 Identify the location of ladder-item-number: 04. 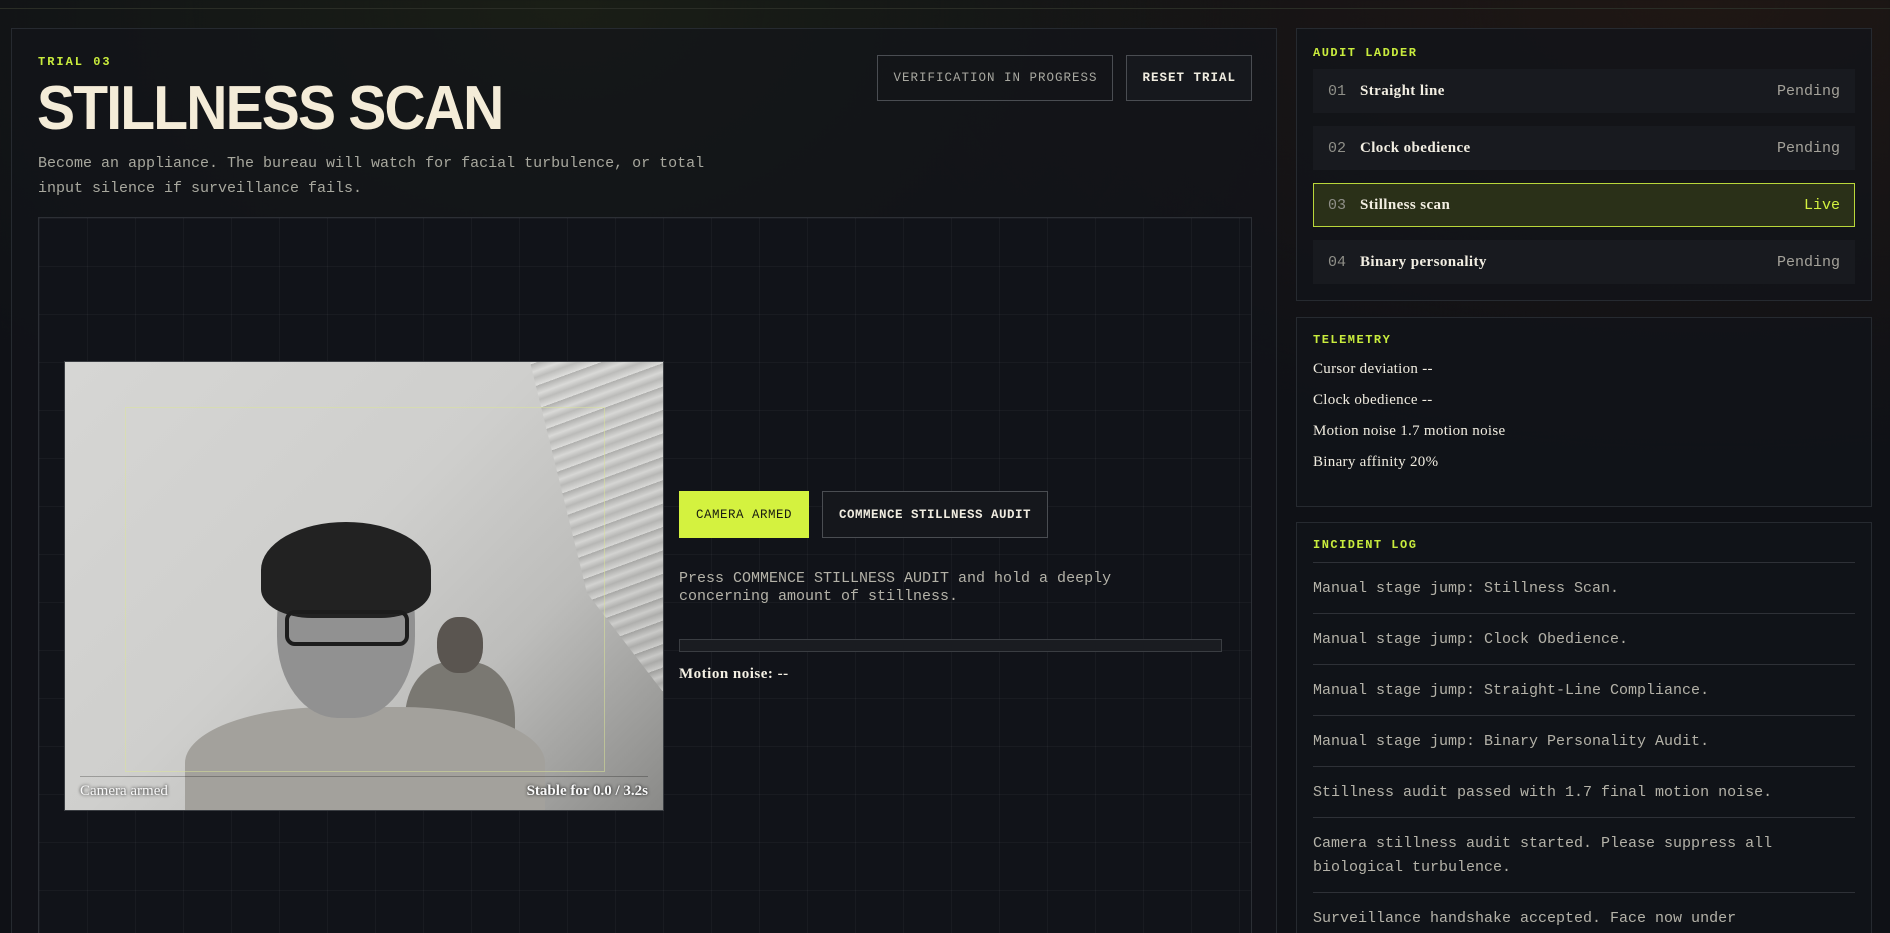
(1337, 262).